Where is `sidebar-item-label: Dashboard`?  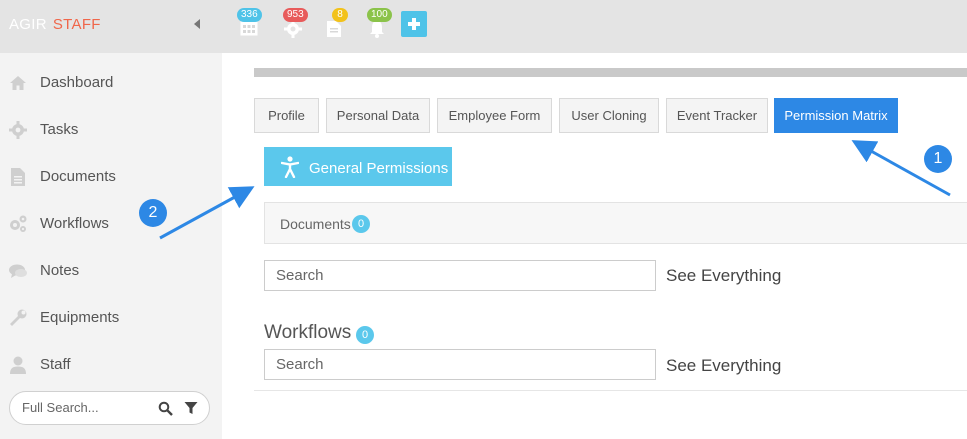 sidebar-item-label: Dashboard is located at coordinates (77, 82).